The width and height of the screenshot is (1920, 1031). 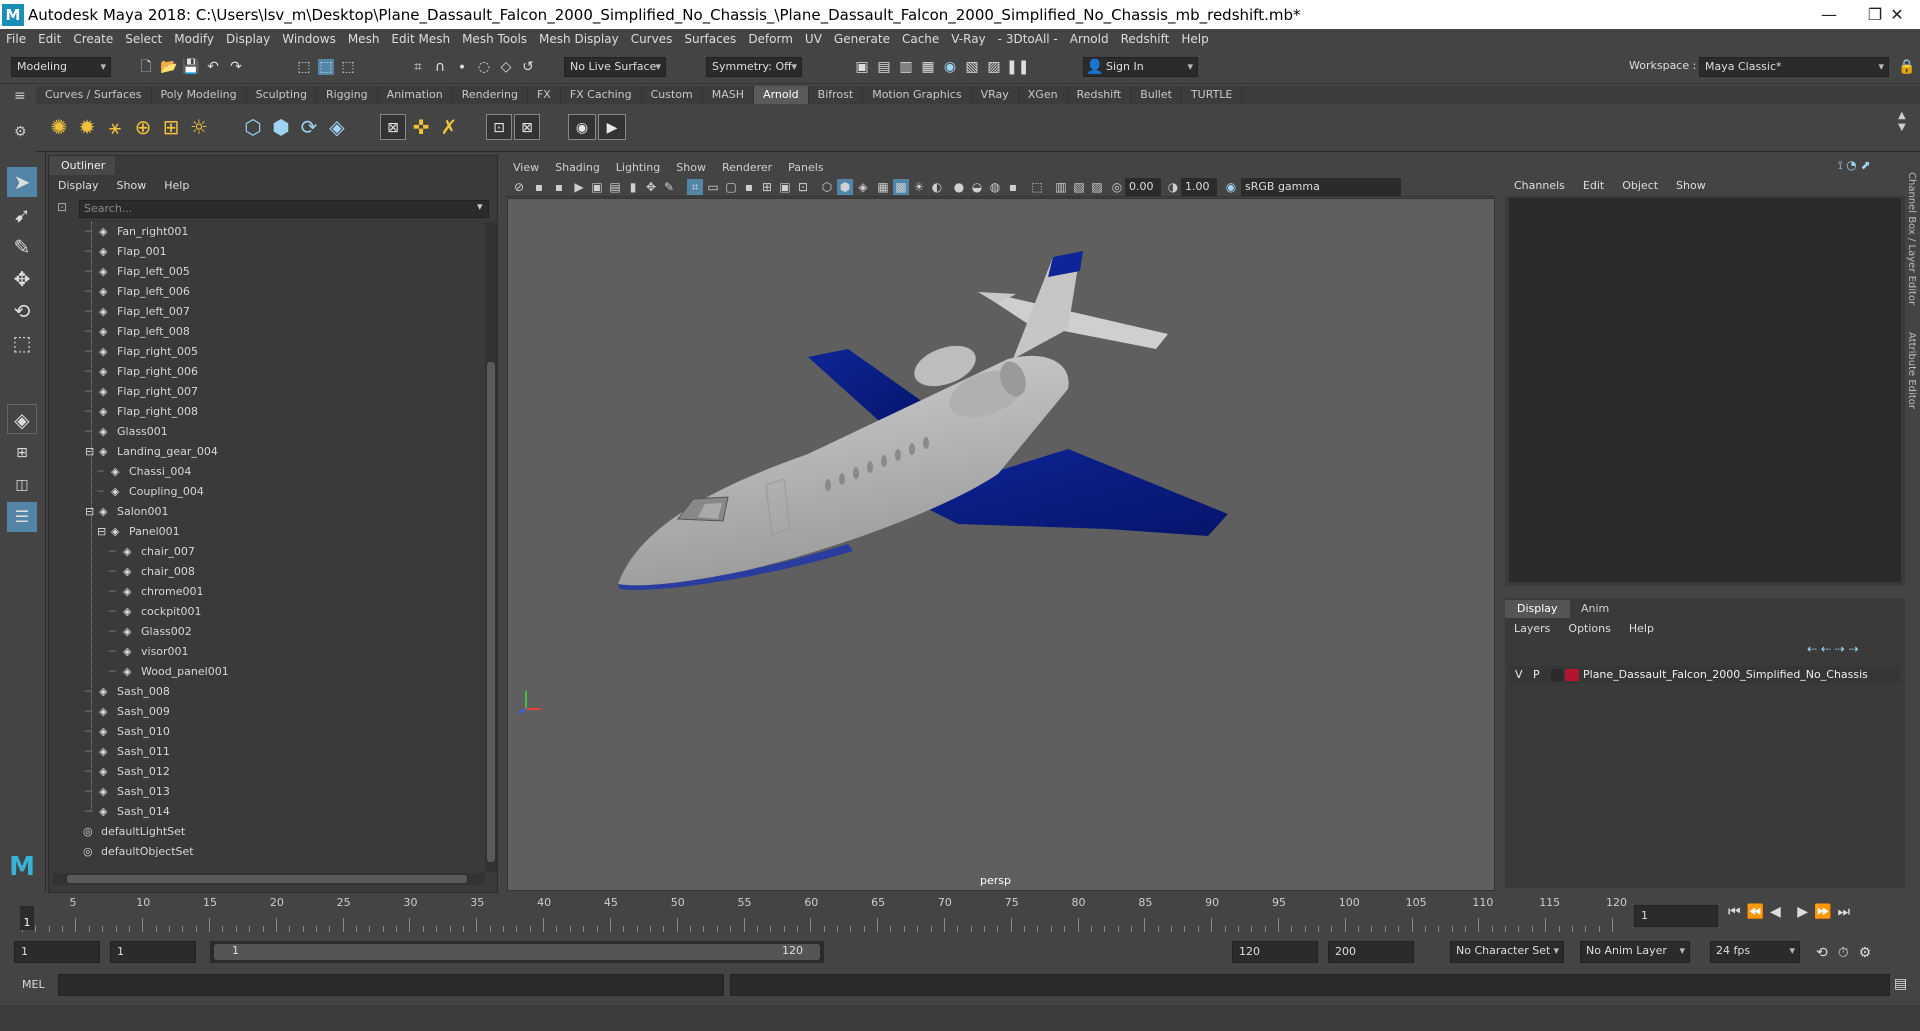 What do you see at coordinates (1911, 238) in the screenshot?
I see `channel-box-side-tab: Channel Box / Layer Editor` at bounding box center [1911, 238].